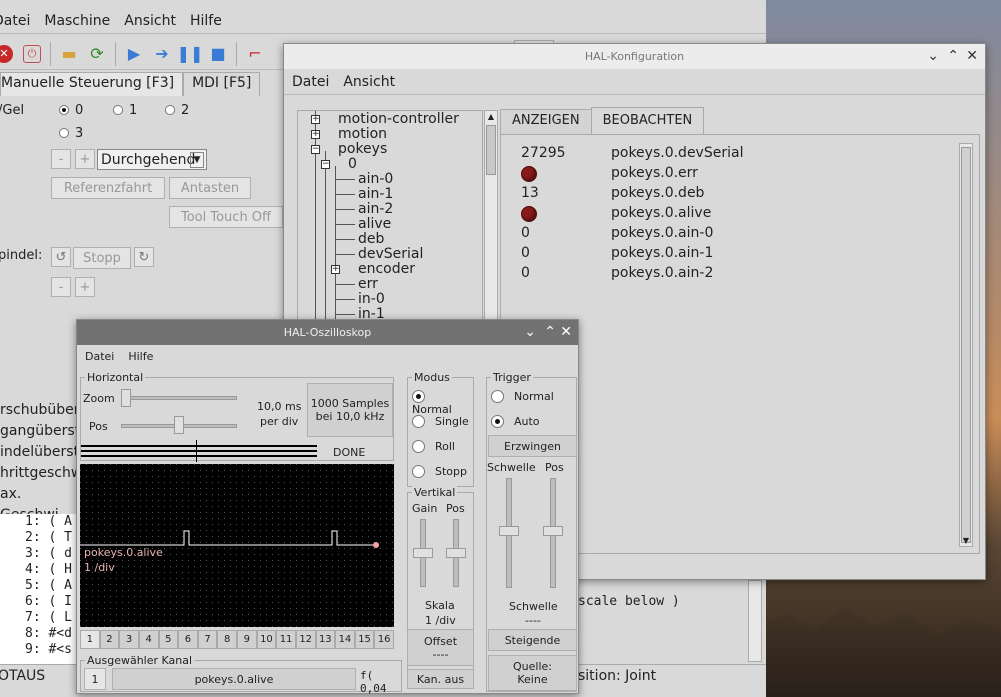  I want to click on channel-13: 13, so click(325, 639).